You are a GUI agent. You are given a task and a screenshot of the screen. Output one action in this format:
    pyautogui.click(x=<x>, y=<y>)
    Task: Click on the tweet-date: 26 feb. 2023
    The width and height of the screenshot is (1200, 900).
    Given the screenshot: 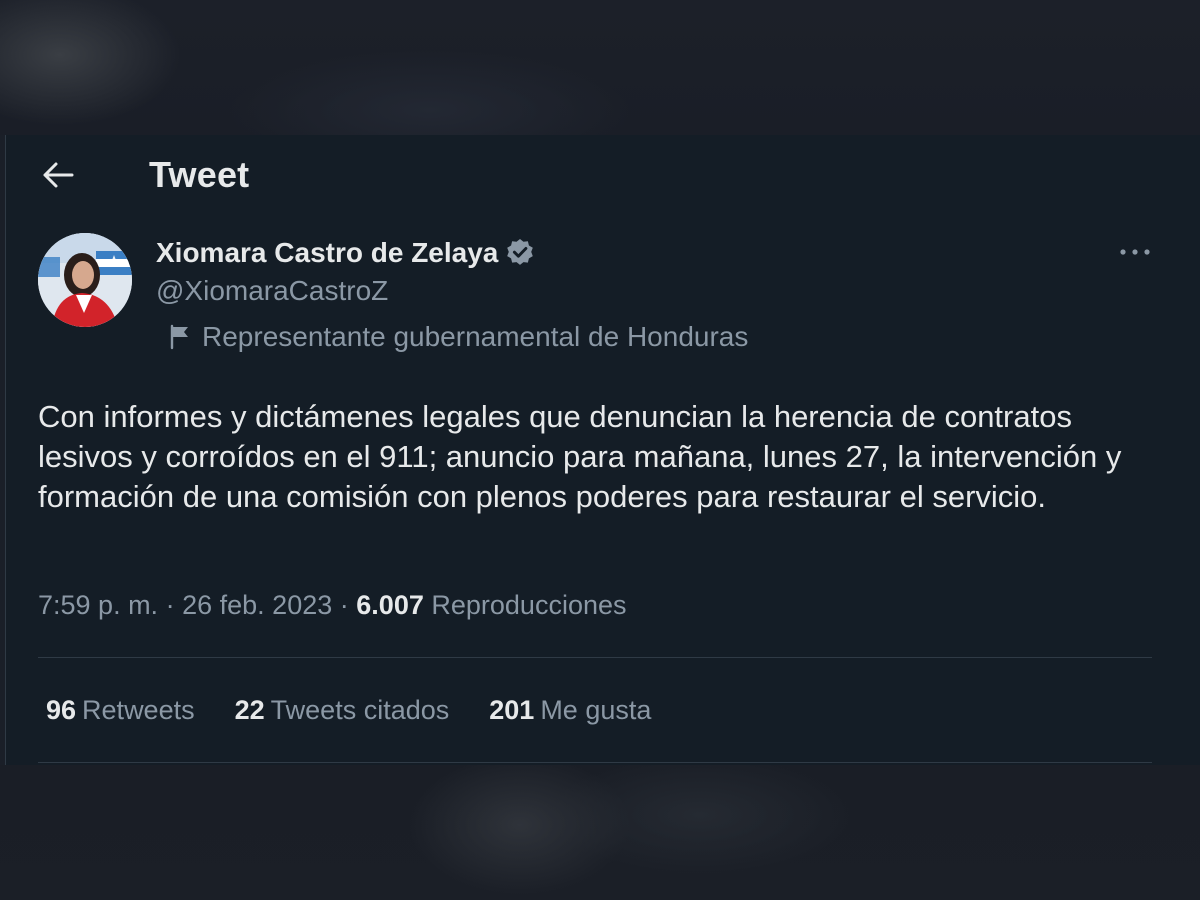 What is the action you would take?
    pyautogui.click(x=257, y=605)
    